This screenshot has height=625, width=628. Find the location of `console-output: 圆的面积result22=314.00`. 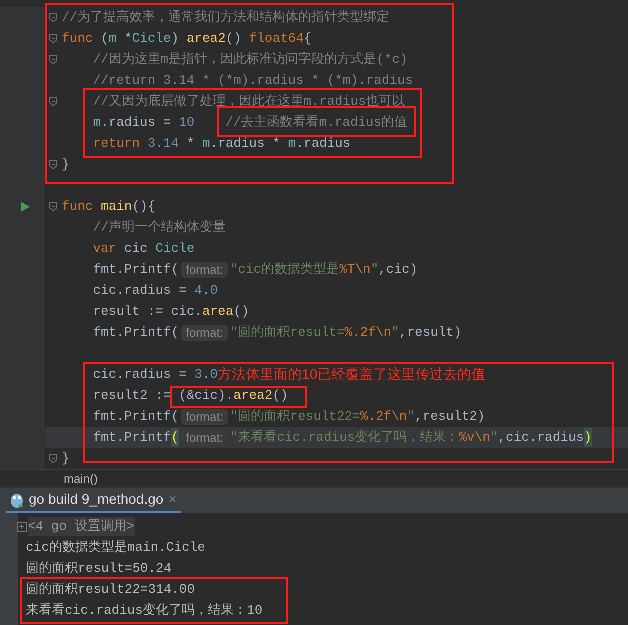

console-output: 圆的面积result22=314.00 is located at coordinates (111, 589).